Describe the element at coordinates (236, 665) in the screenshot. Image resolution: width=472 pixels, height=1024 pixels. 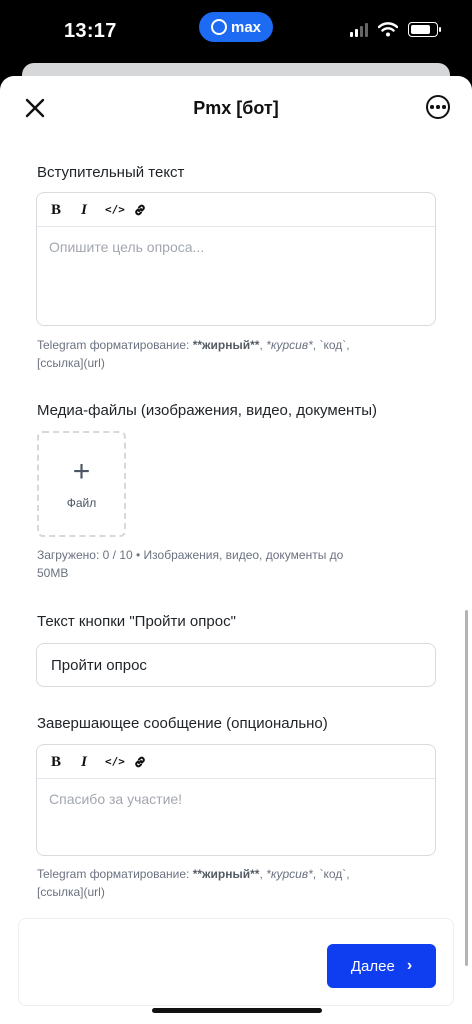
I see `button-text-input: Пройти опрос` at that location.